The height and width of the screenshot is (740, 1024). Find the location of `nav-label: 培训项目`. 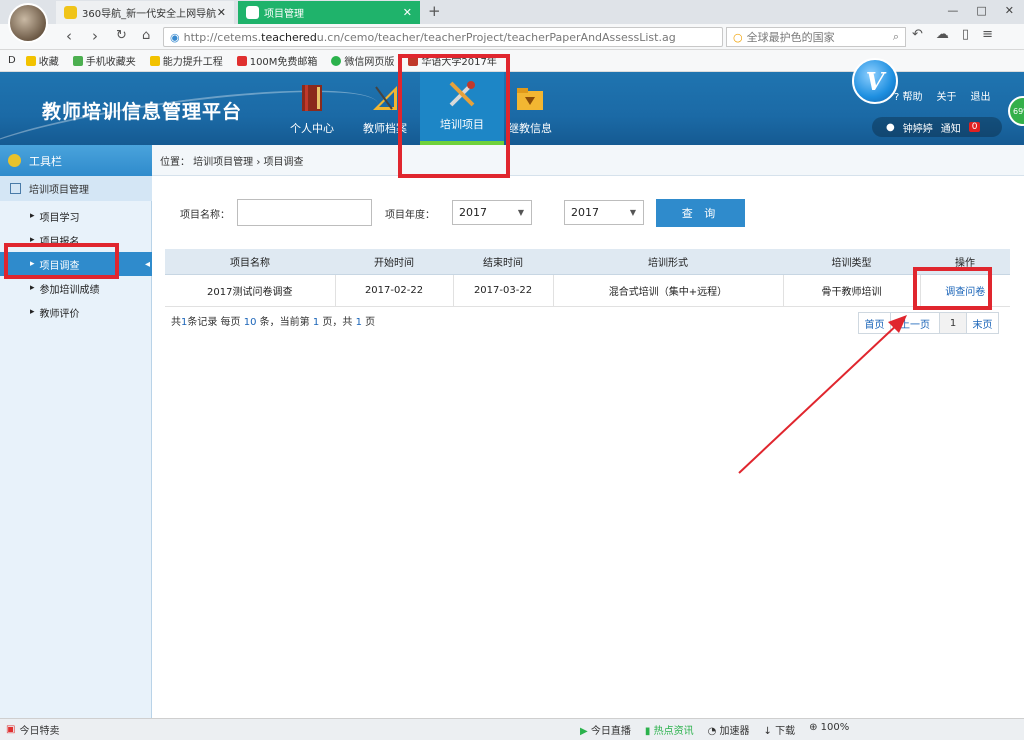

nav-label: 培训项目 is located at coordinates (462, 124).